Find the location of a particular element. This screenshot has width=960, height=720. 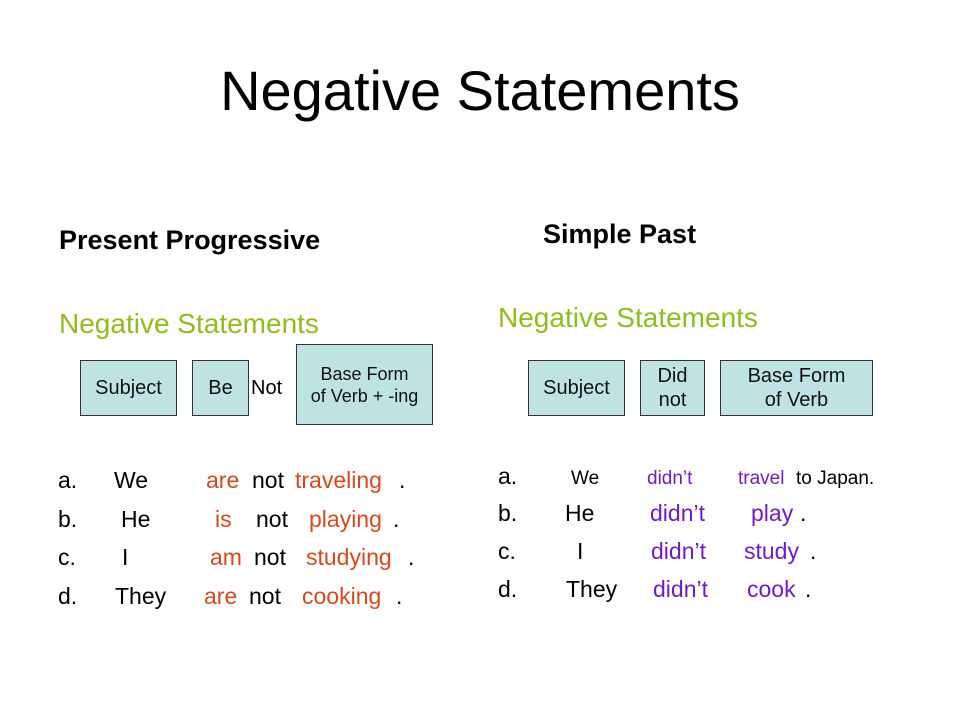

example-verb: study is located at coordinates (771, 551).